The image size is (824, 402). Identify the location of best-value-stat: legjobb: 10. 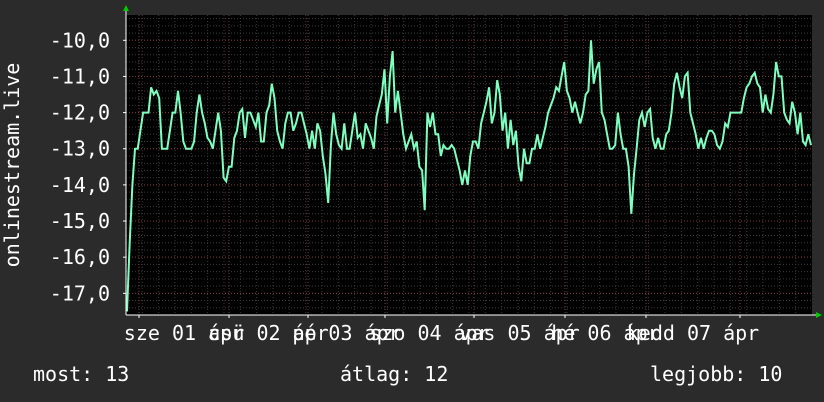
(716, 374).